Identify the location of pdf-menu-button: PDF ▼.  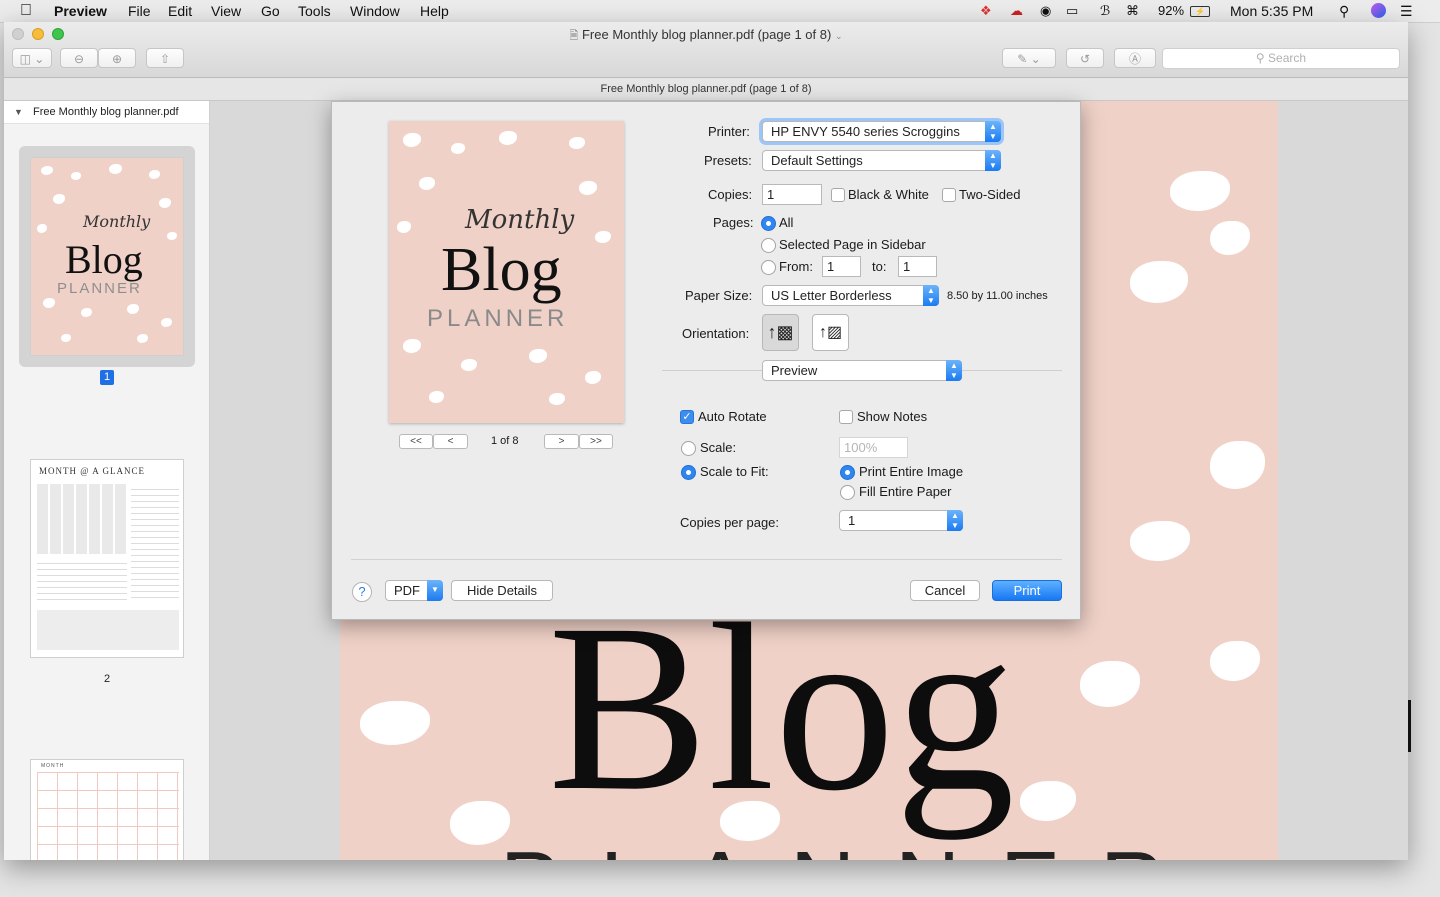
(414, 590).